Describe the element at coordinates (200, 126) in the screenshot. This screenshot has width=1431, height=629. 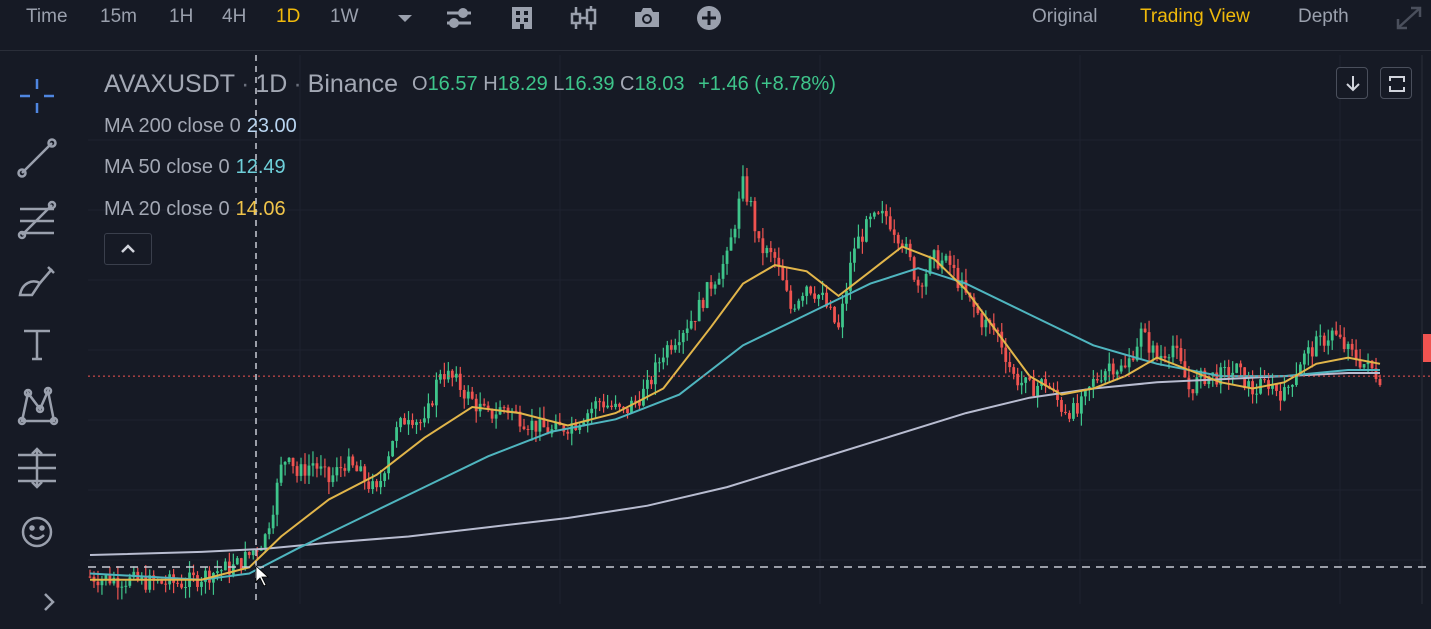
I see `ma200-legend: MA 200 close 0 23.00` at that location.